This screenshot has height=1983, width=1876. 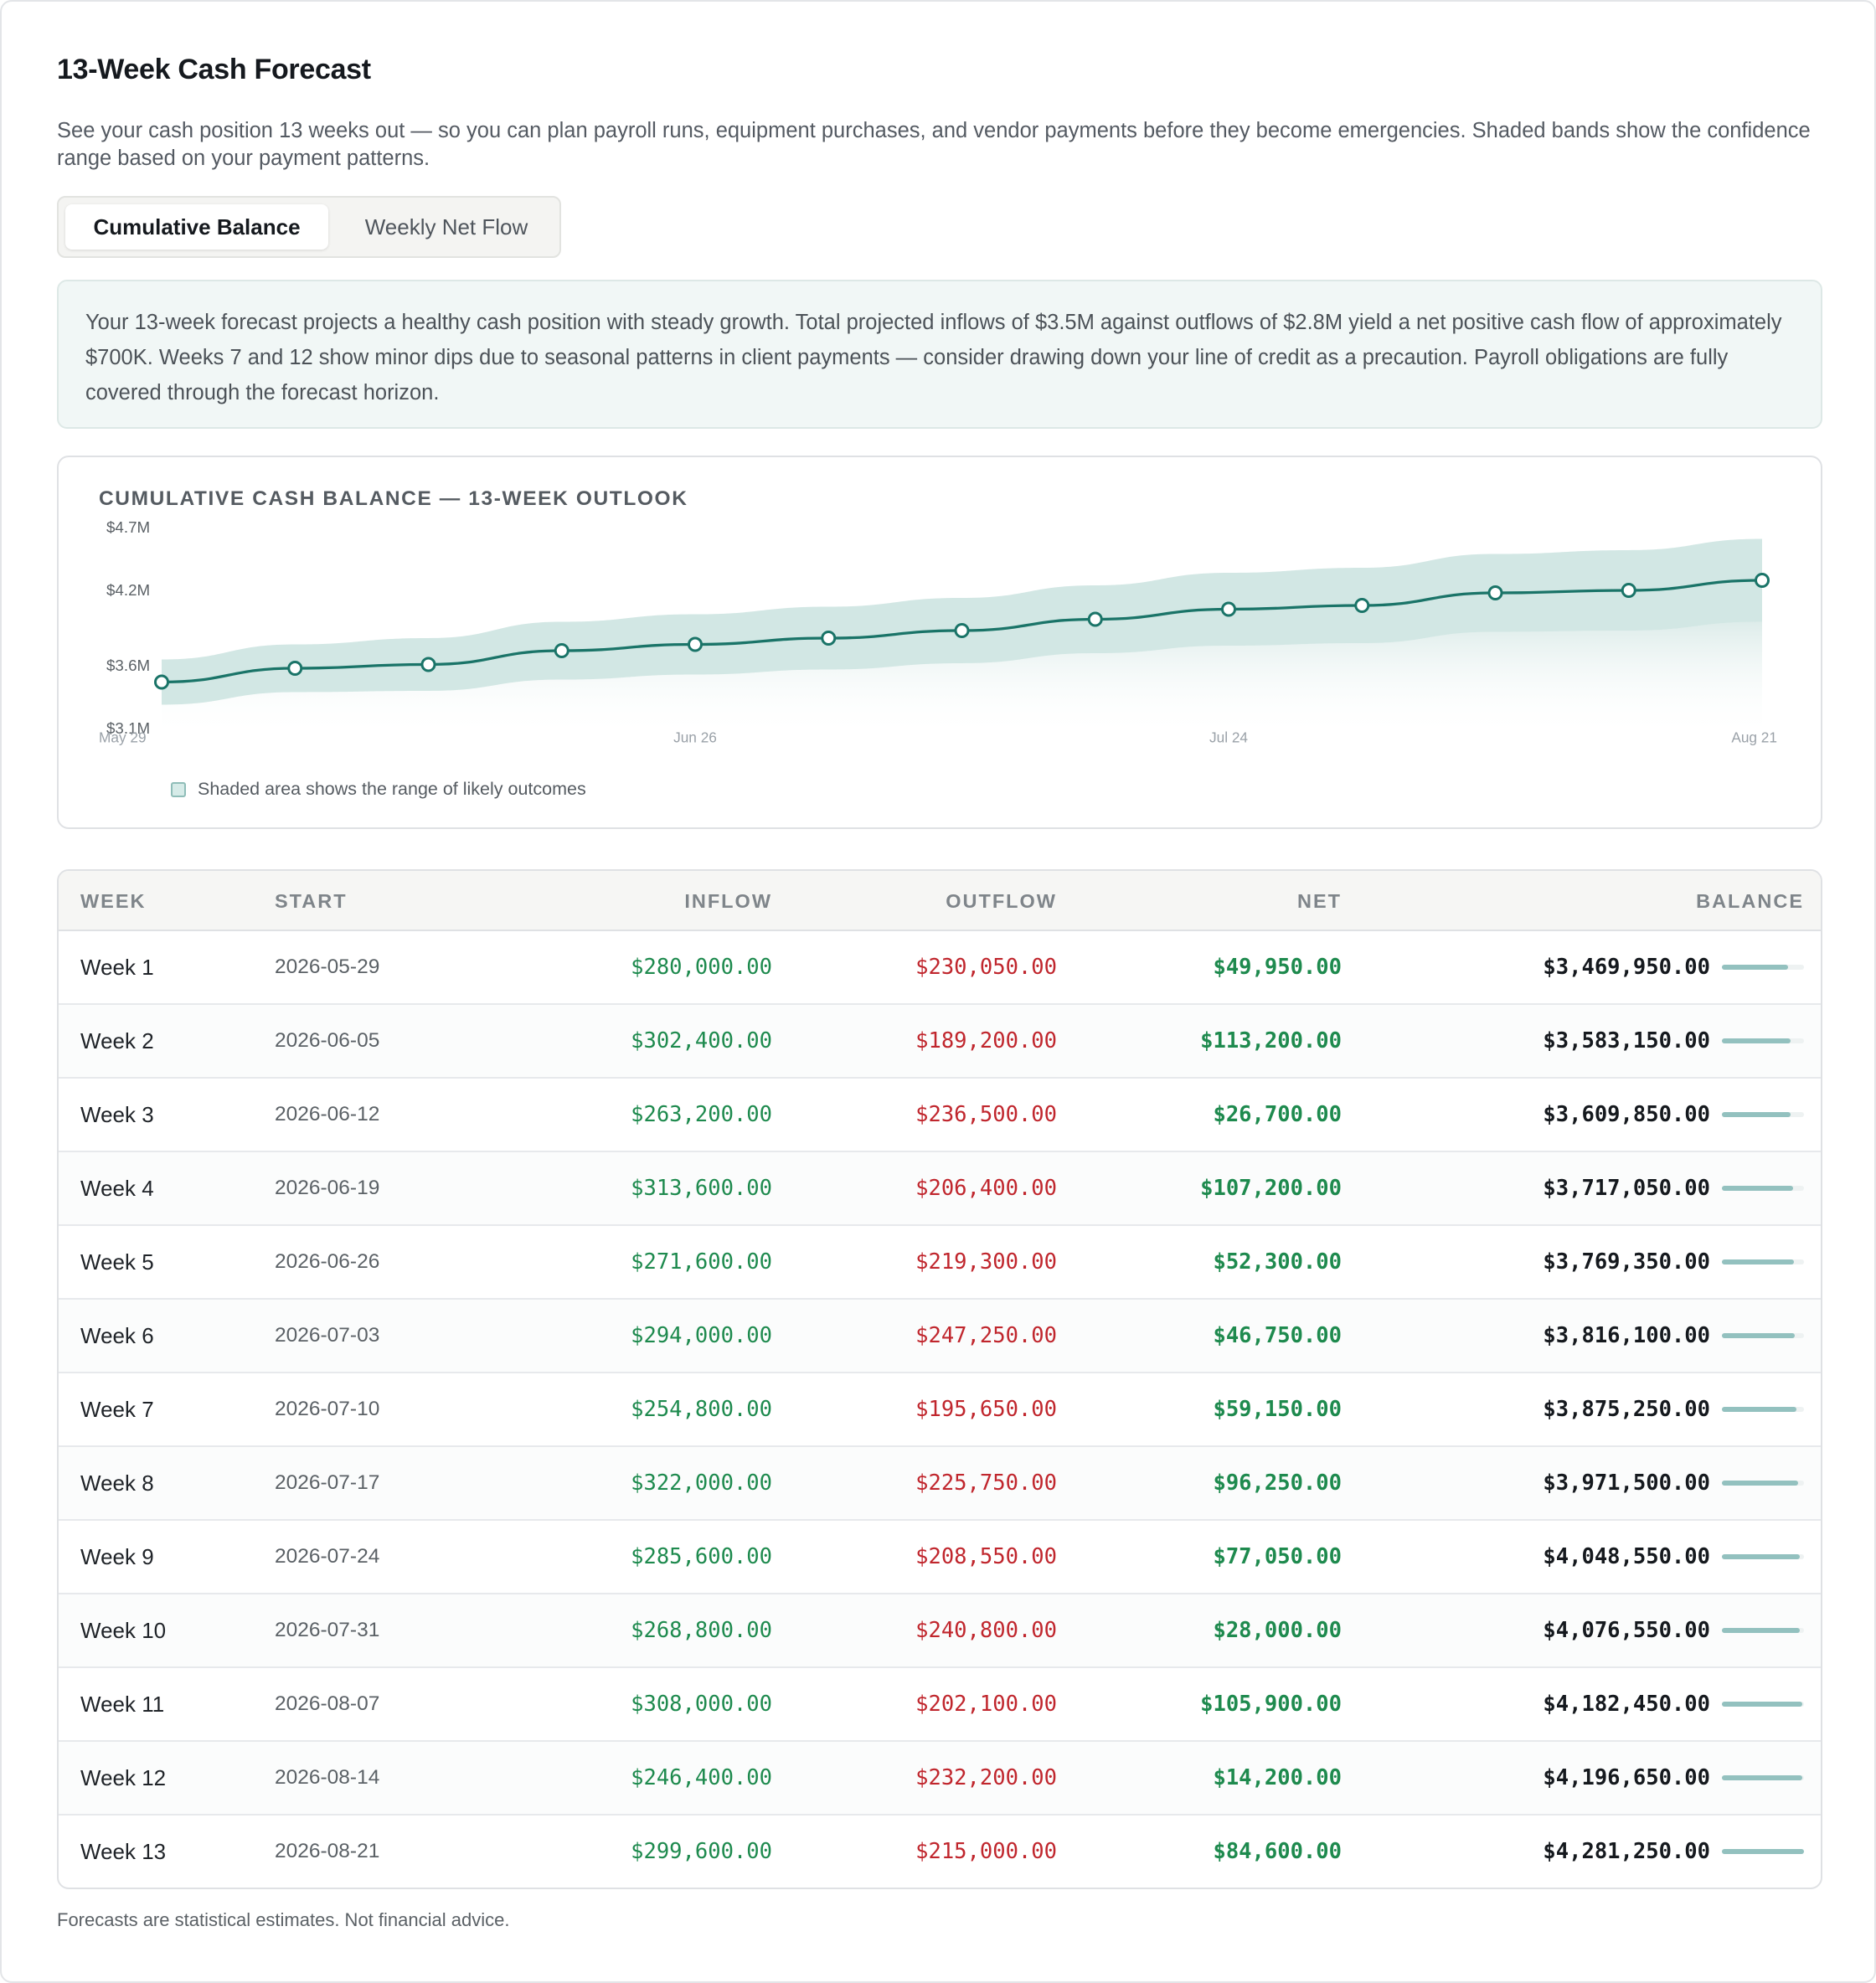 What do you see at coordinates (1626, 1335) in the screenshot?
I see `cell-balance: $3,816,100.00` at bounding box center [1626, 1335].